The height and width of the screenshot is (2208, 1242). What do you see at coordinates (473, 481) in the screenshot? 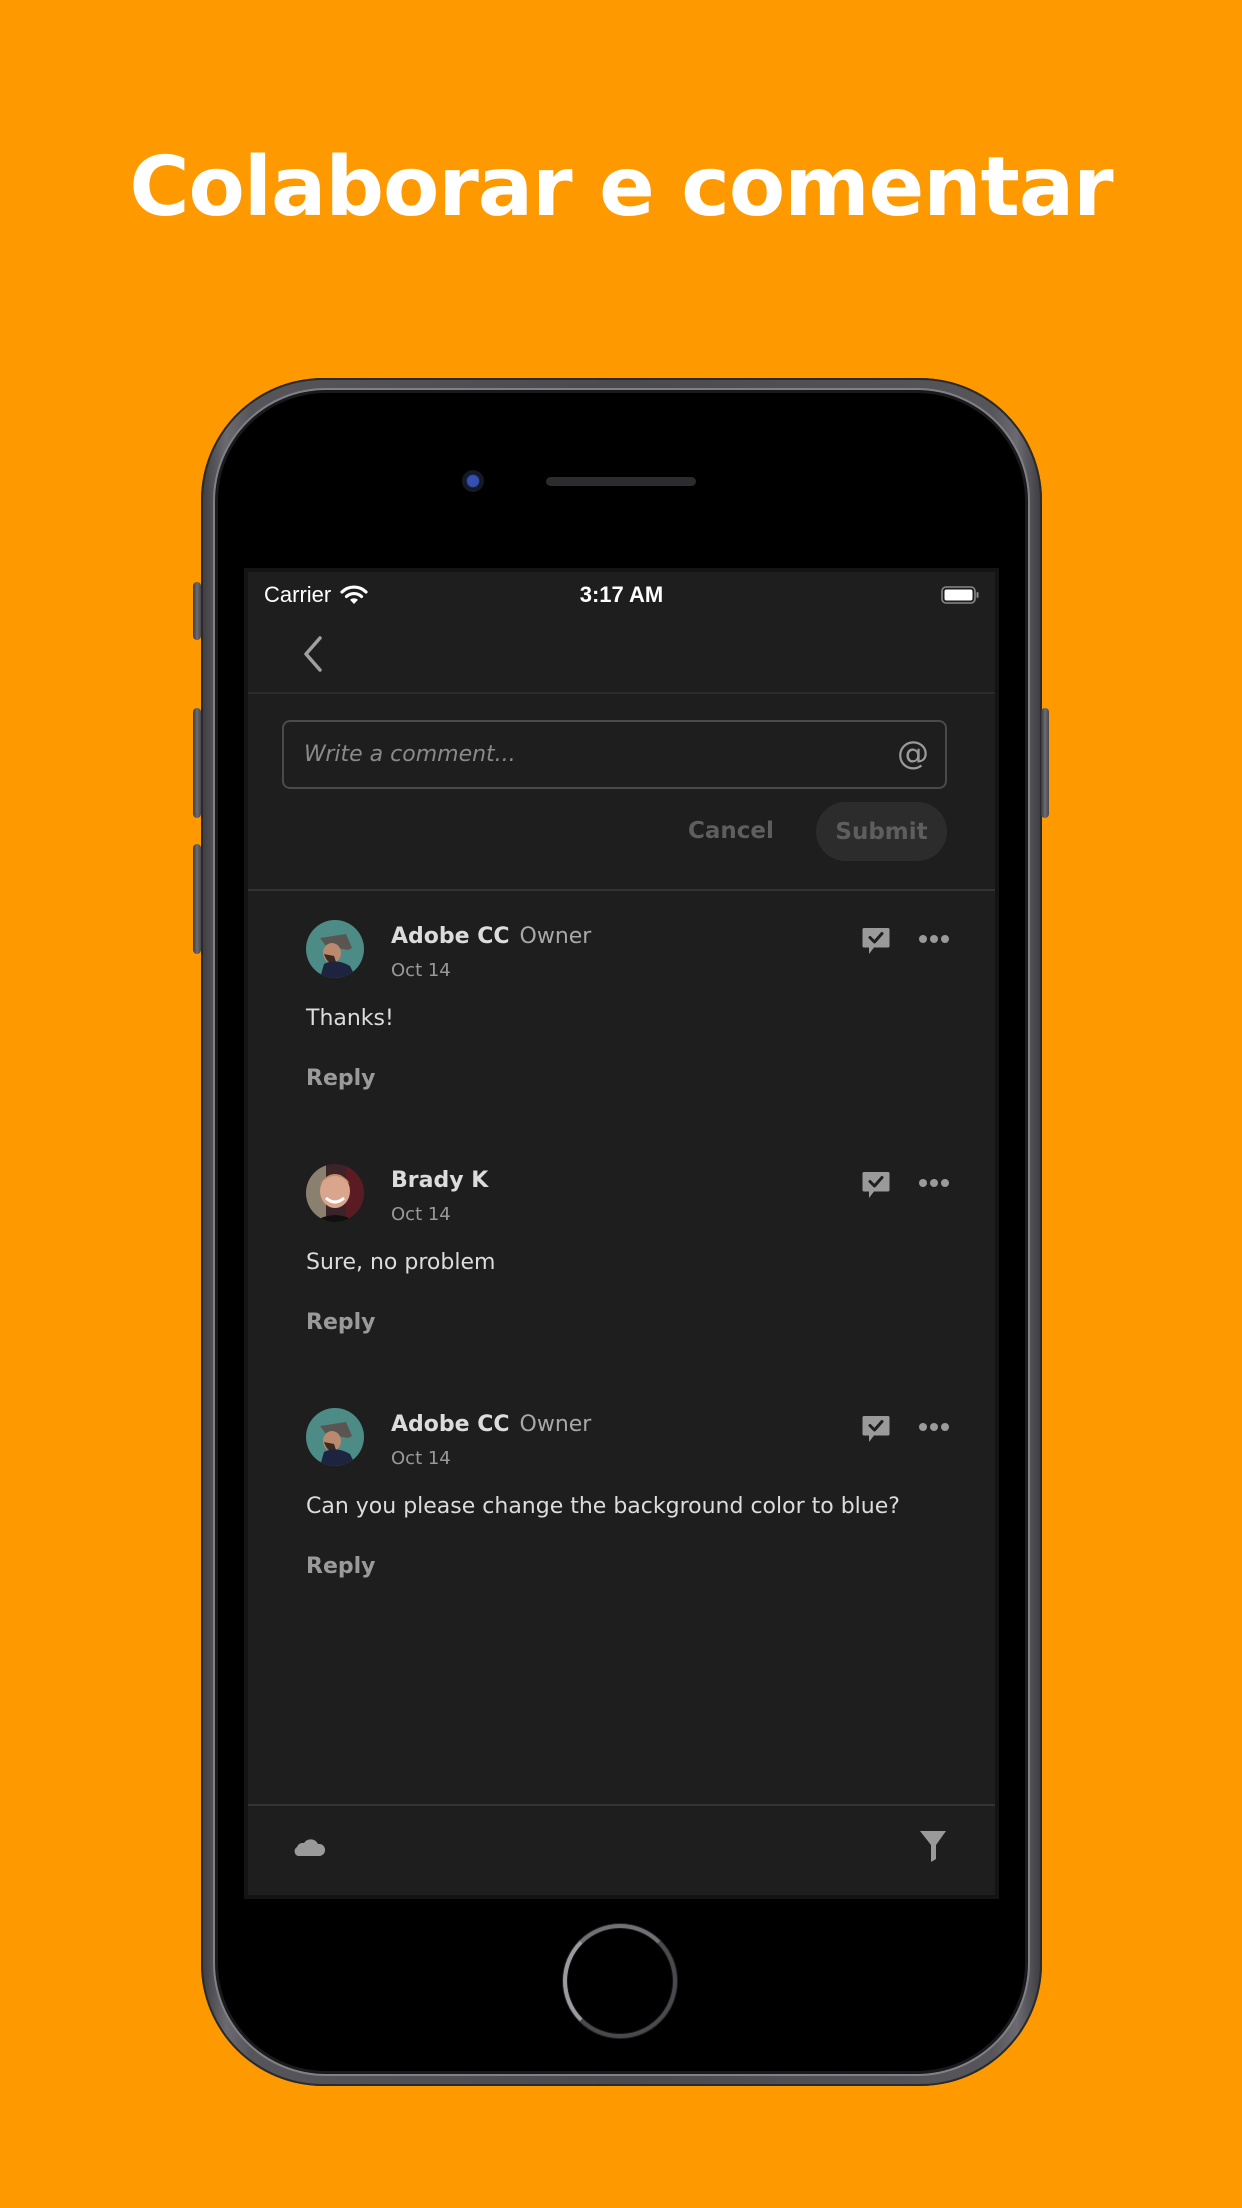
I see `front-camera` at bounding box center [473, 481].